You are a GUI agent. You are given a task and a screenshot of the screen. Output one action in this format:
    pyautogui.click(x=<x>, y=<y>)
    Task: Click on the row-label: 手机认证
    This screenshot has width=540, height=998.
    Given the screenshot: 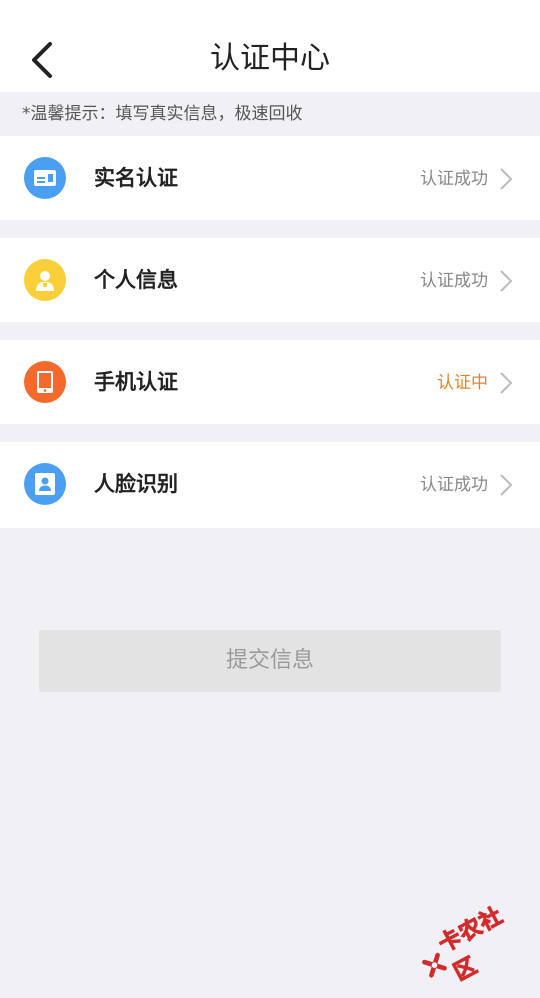 What is the action you would take?
    pyautogui.click(x=136, y=382)
    